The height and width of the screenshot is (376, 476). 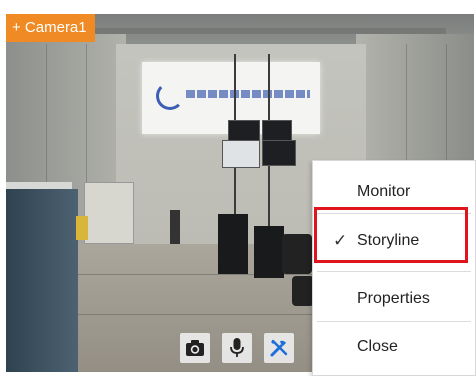 I want to click on scene-cabinet, so click(x=42, y=280).